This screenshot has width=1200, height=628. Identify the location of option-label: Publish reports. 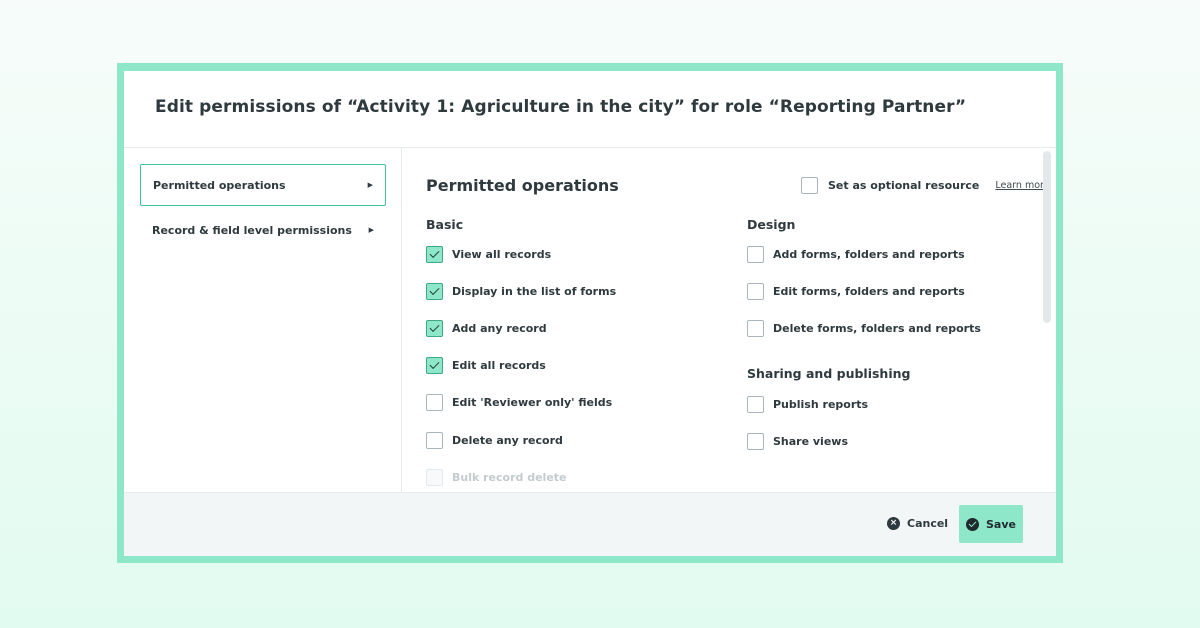
(821, 404).